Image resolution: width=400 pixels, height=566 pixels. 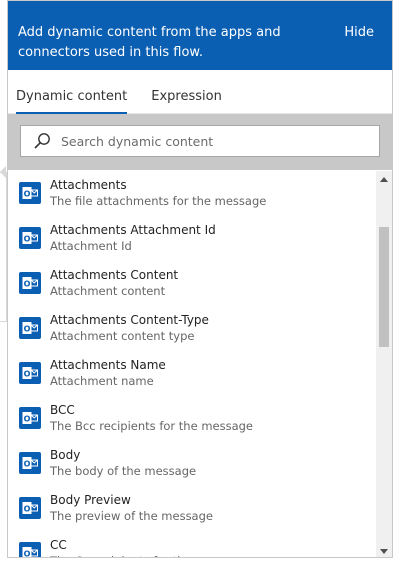 I want to click on list-item-description: Attachment content, so click(x=108, y=291).